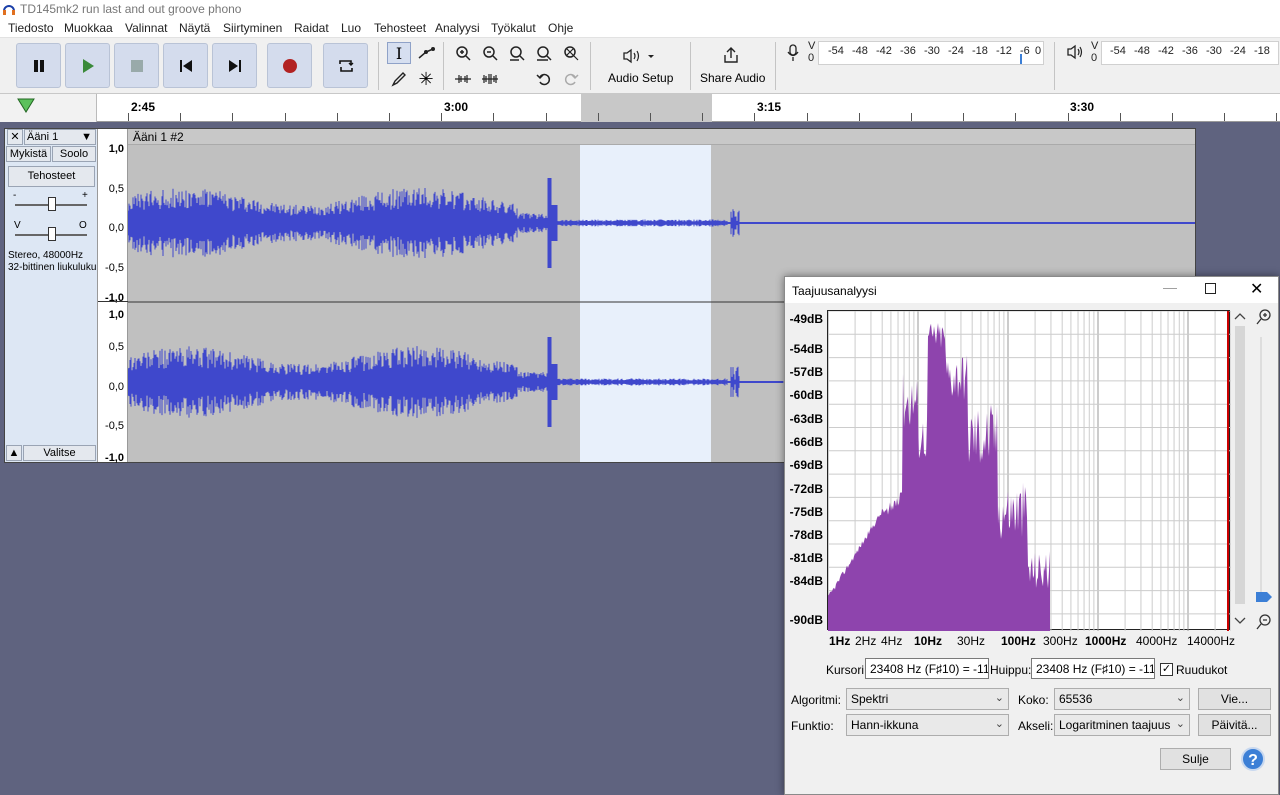 The width and height of the screenshot is (1280, 795). What do you see at coordinates (51, 176) in the screenshot?
I see `effects-button: Tehosteet` at bounding box center [51, 176].